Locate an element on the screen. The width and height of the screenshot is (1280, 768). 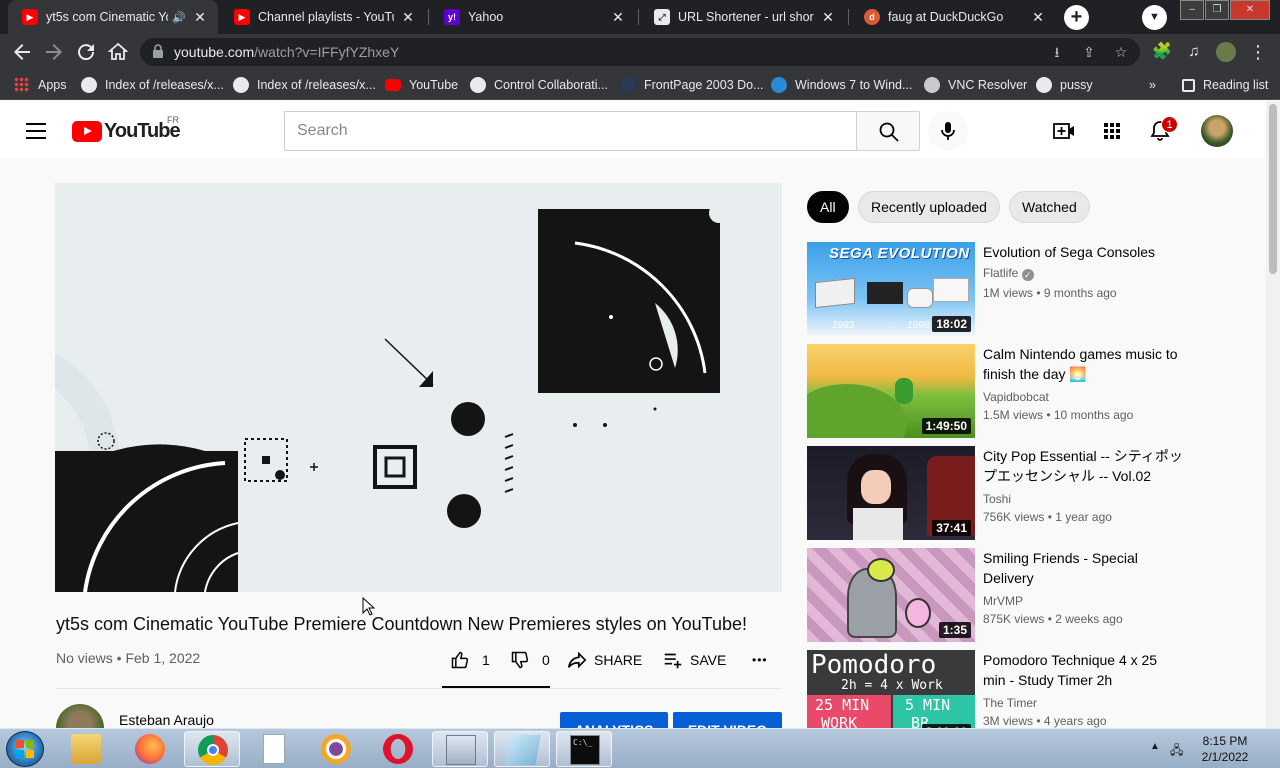
video-stats: 3M views • 4 years ago is located at coordinates (1045, 721).